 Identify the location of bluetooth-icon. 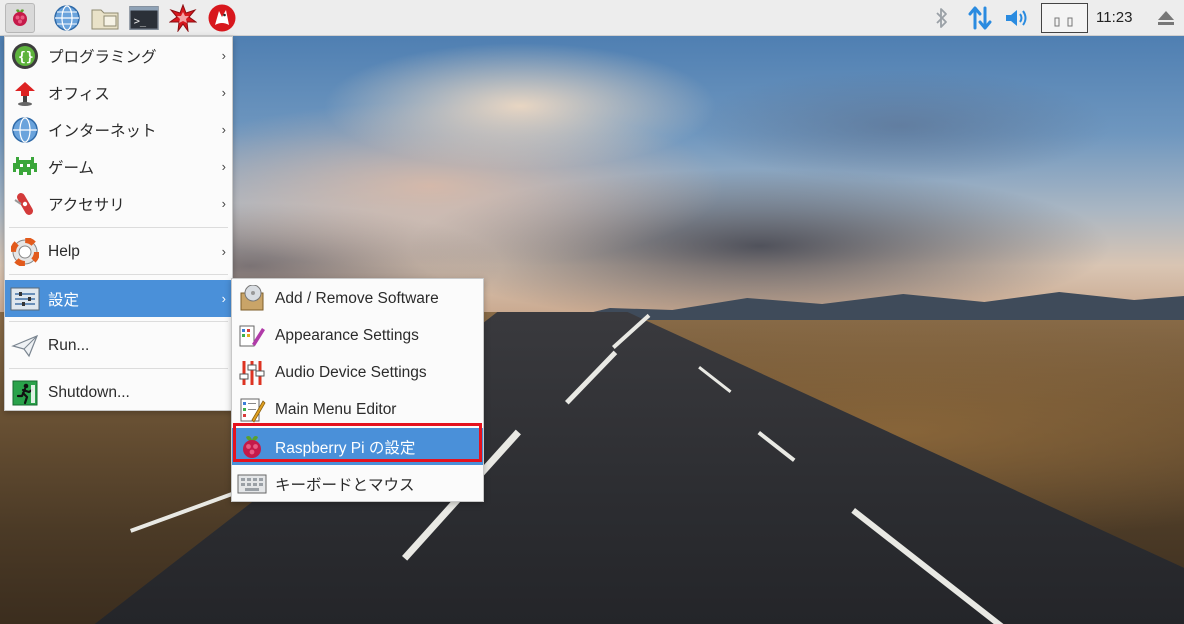
(941, 18).